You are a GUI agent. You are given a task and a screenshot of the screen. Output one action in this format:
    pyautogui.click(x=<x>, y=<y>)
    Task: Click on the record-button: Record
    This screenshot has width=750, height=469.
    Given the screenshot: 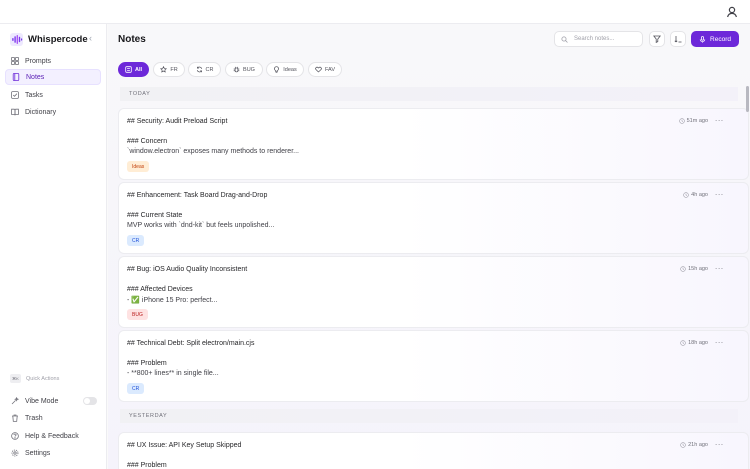 What is the action you would take?
    pyautogui.click(x=715, y=39)
    